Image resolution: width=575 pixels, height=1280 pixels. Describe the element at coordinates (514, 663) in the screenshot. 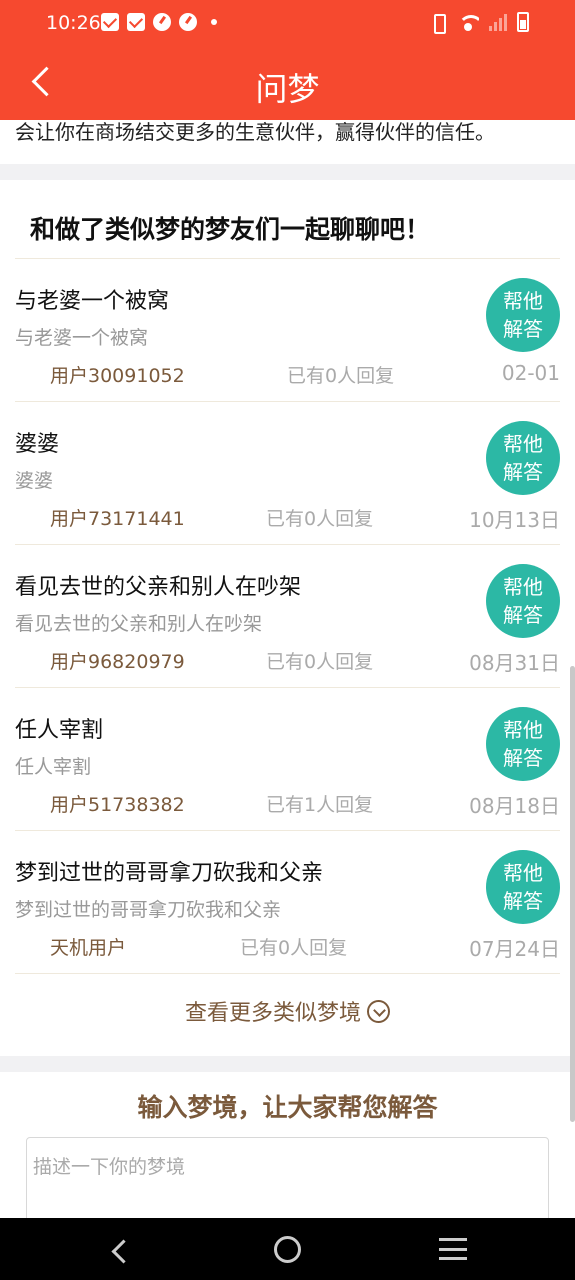

I see `dream-date: 08月31日` at that location.